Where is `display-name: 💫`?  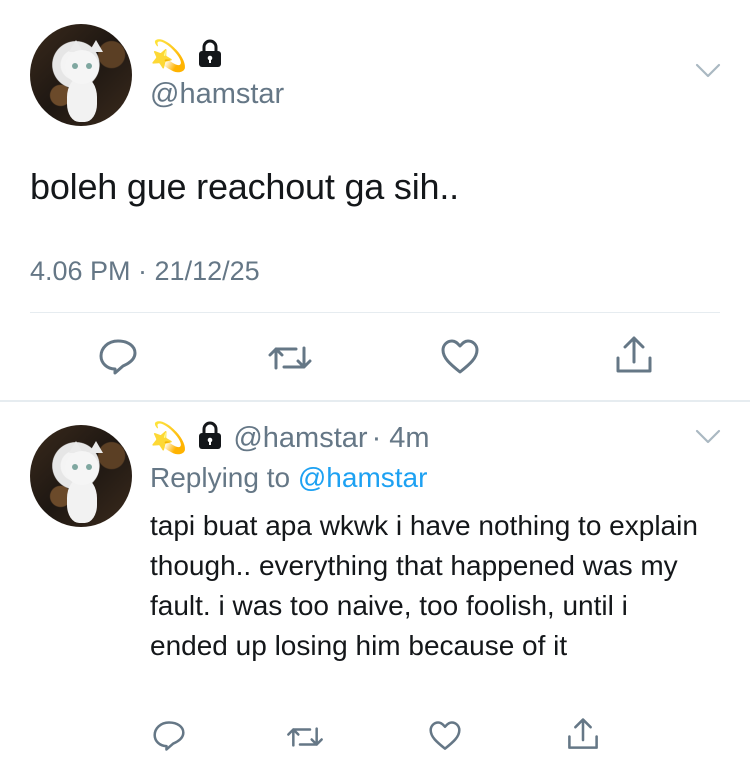 display-name: 💫 is located at coordinates (186, 56).